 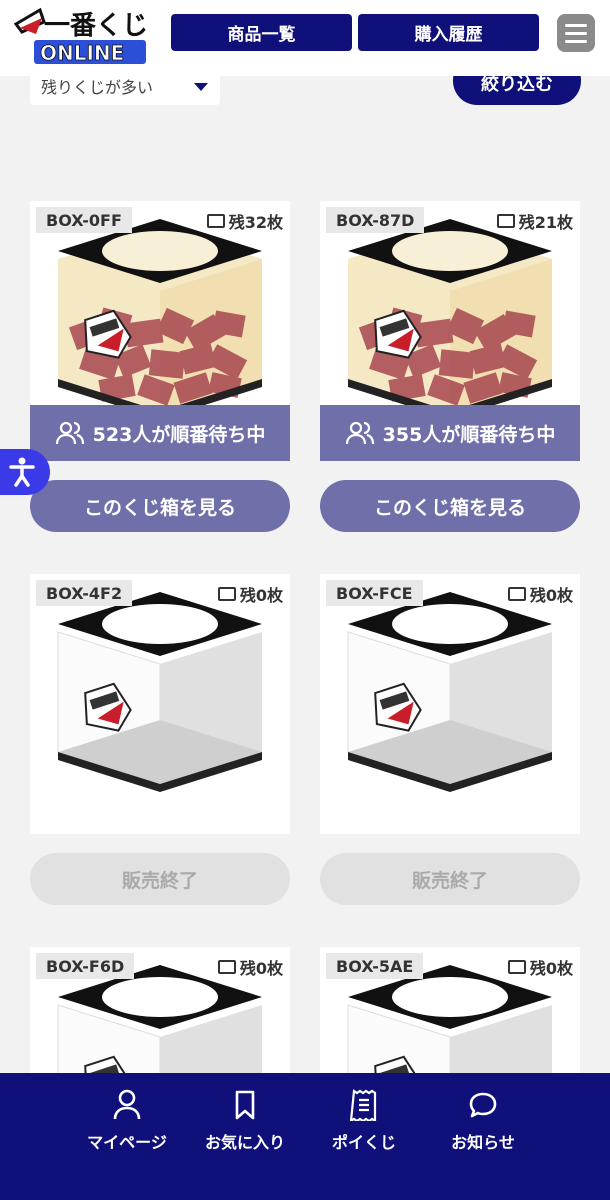 What do you see at coordinates (127, 1121) in the screenshot?
I see `nav-mypage: マイページ` at bounding box center [127, 1121].